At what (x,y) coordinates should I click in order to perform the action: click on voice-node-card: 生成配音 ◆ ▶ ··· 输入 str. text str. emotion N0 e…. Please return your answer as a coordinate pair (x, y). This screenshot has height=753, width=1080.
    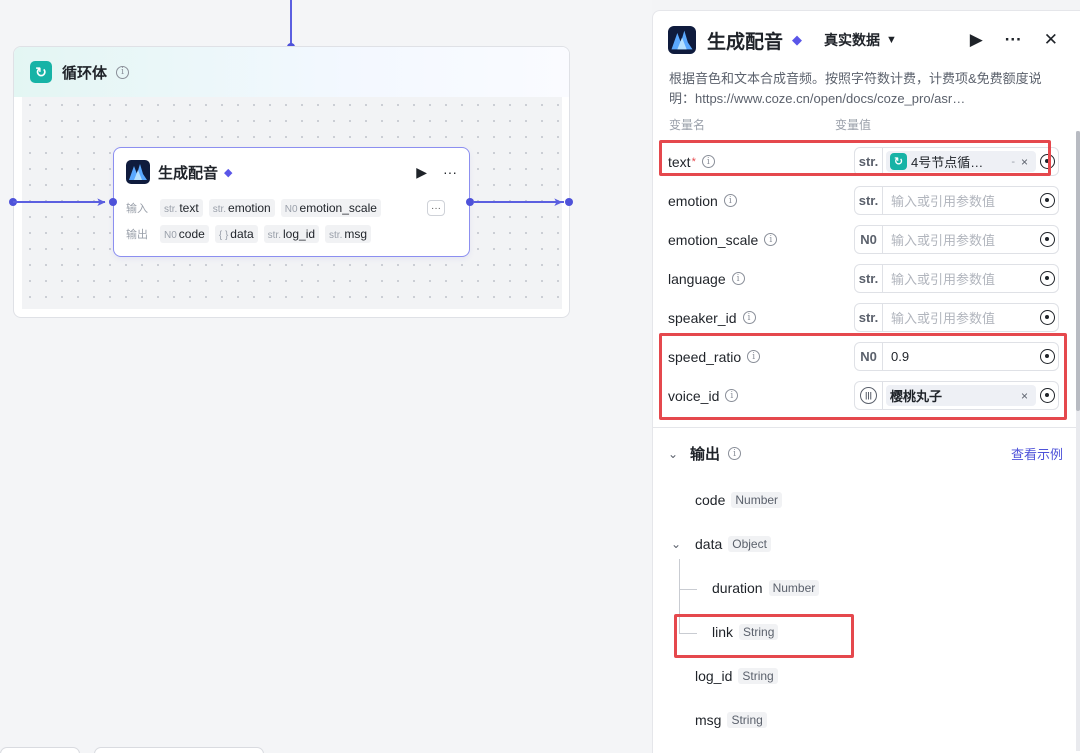
    Looking at the image, I should click on (291, 202).